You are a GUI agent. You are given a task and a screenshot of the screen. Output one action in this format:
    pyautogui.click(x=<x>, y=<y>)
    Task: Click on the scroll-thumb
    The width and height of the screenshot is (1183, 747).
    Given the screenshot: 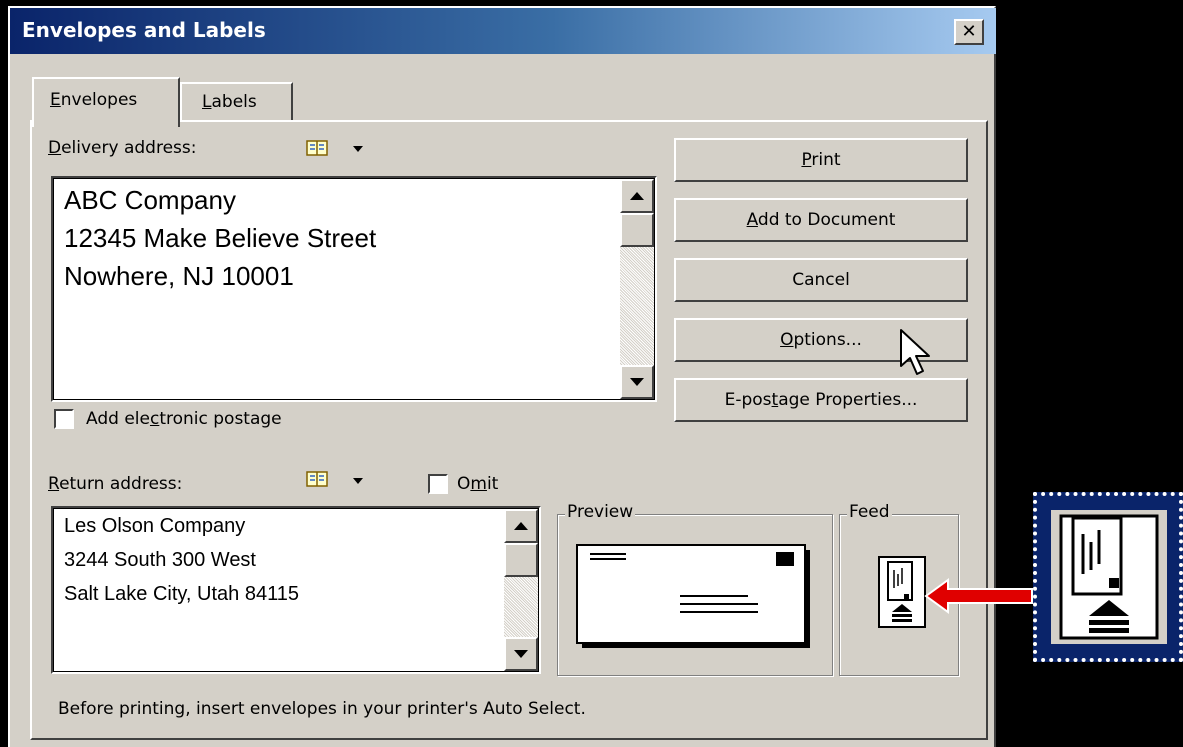 What is the action you would take?
    pyautogui.click(x=637, y=230)
    